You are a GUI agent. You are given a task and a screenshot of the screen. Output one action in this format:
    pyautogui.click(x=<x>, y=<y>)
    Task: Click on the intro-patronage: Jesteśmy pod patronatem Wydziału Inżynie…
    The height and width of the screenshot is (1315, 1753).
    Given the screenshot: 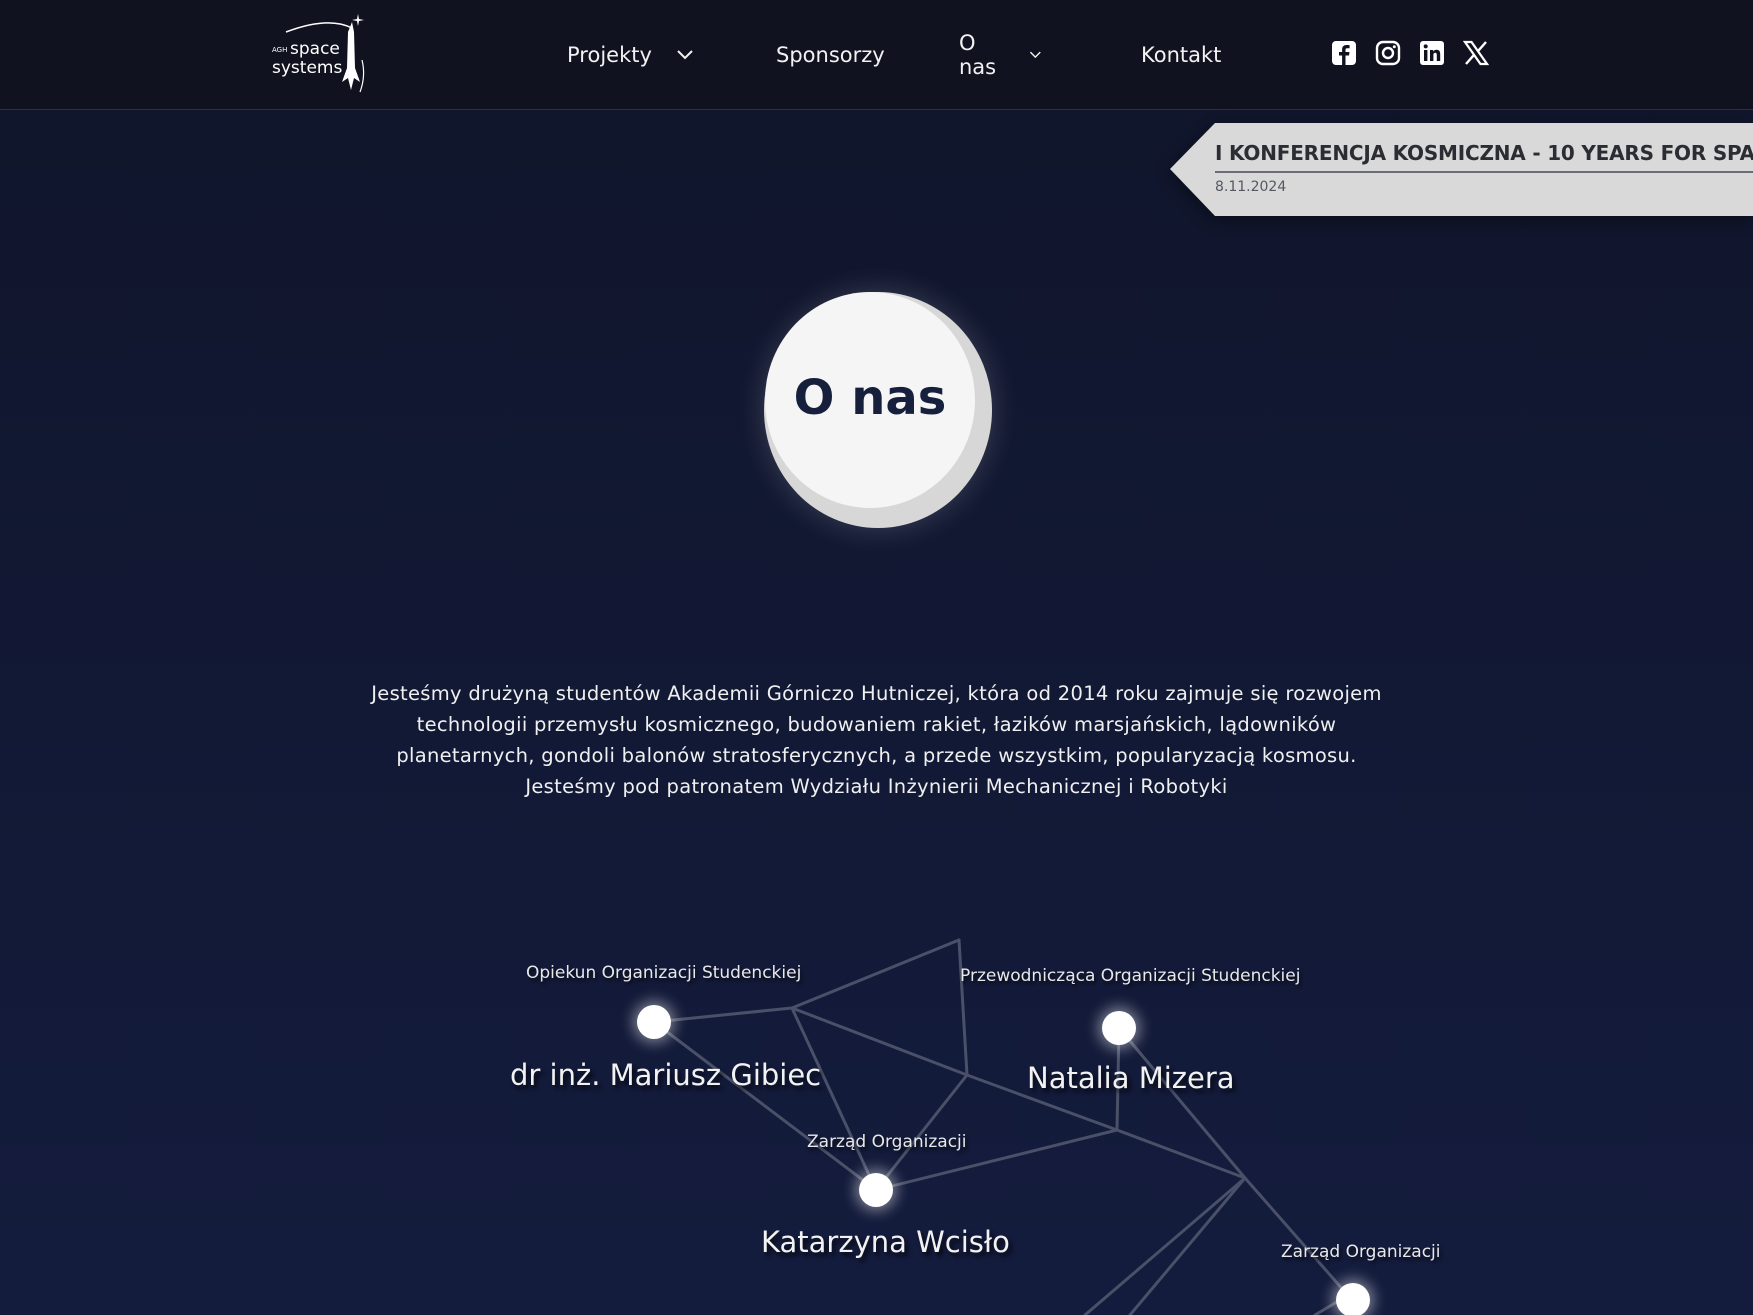 What is the action you would take?
    pyautogui.click(x=876, y=786)
    